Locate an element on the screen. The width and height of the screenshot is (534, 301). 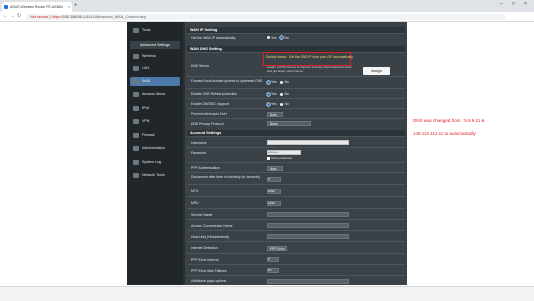
sidebar-item-network-tools: Network Tools is located at coordinates (155, 175).